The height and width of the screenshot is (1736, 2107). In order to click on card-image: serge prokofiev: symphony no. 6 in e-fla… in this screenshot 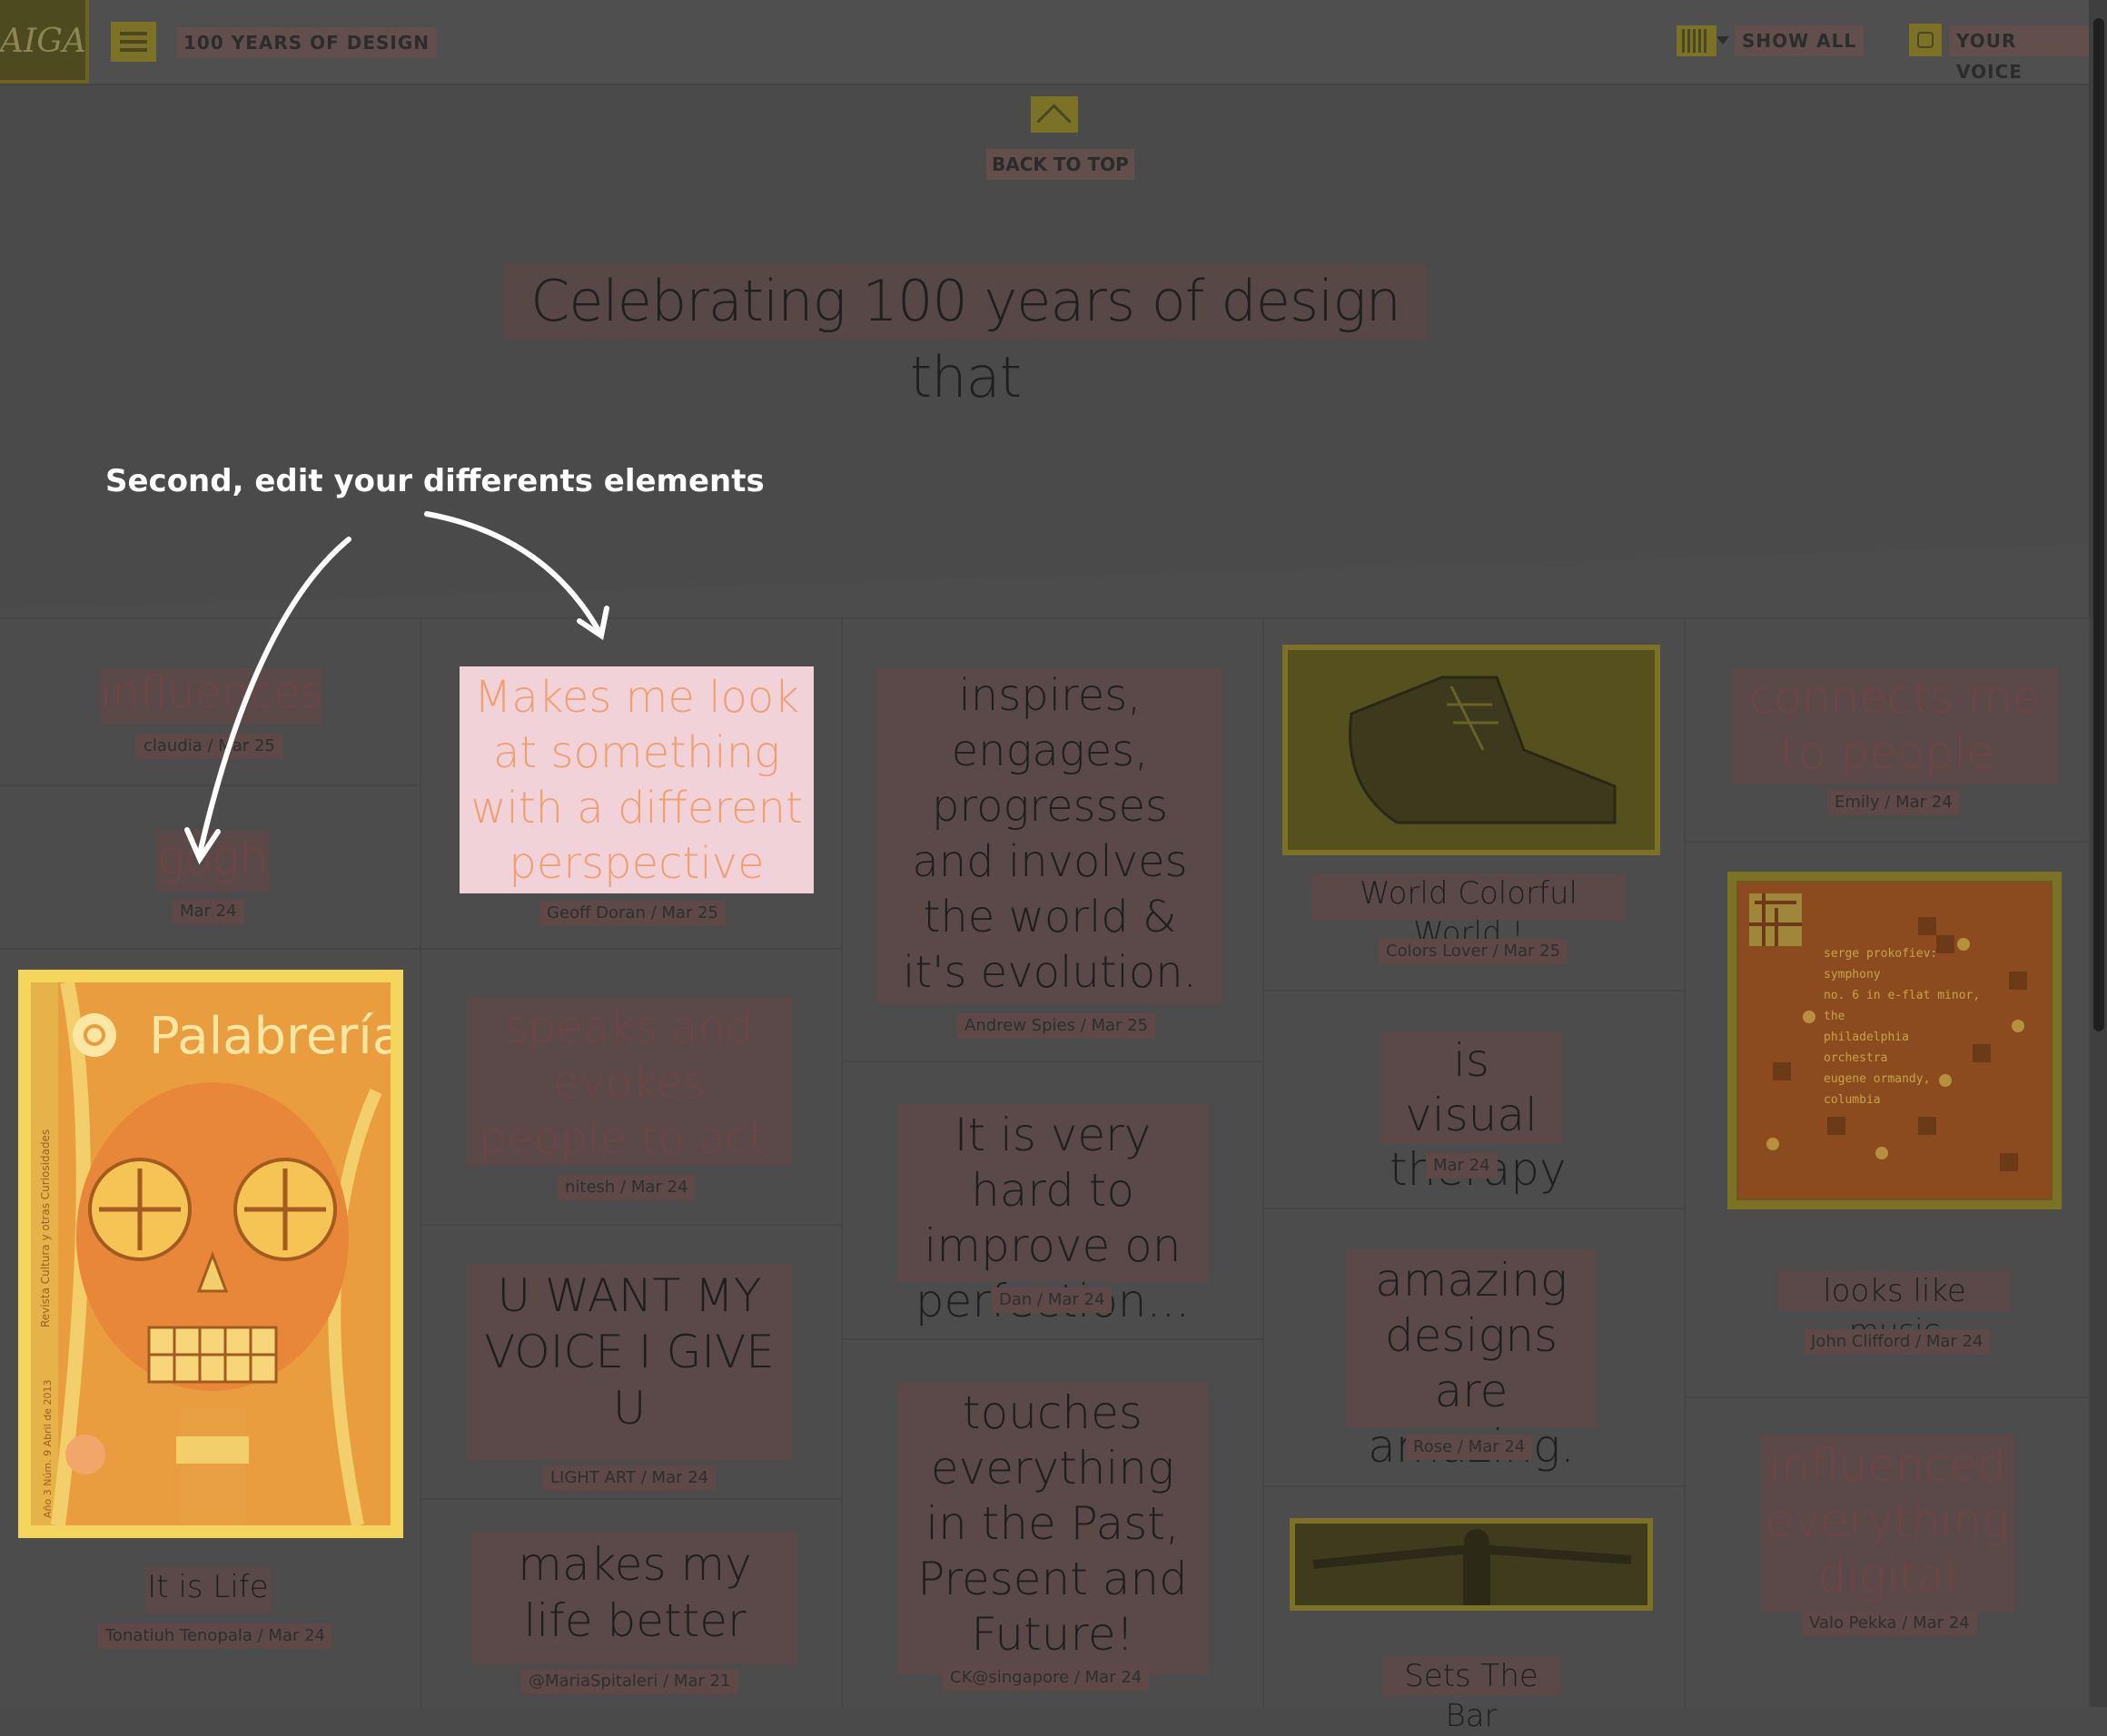, I will do `click(1894, 1040)`.